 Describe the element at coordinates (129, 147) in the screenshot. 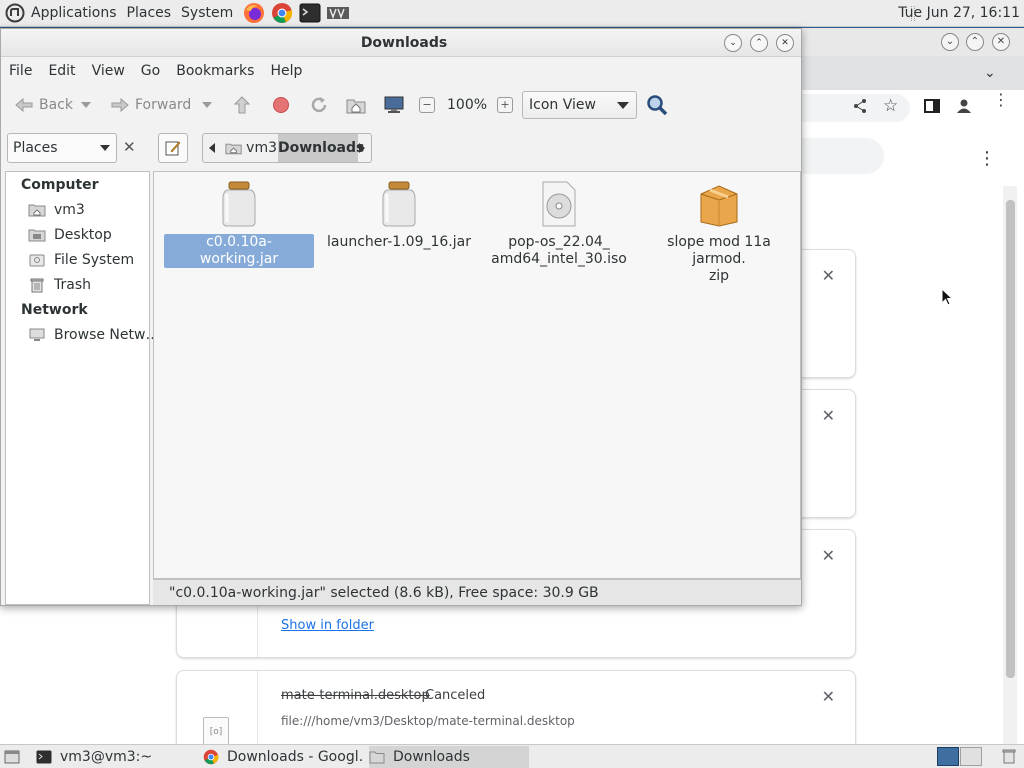

I see `close-side-pane-icon: ✕` at that location.